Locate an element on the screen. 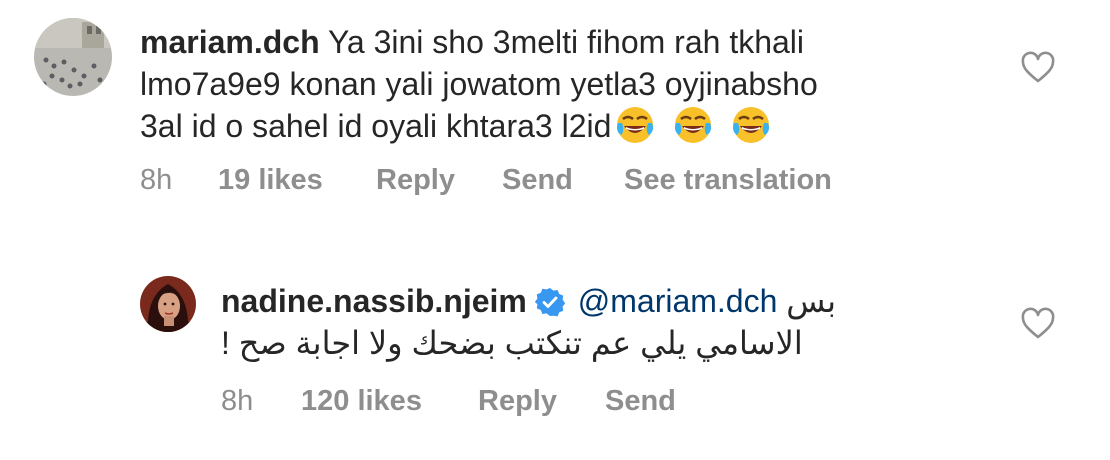 This screenshot has height=460, width=1110. comment-text: بس is located at coordinates (811, 301).